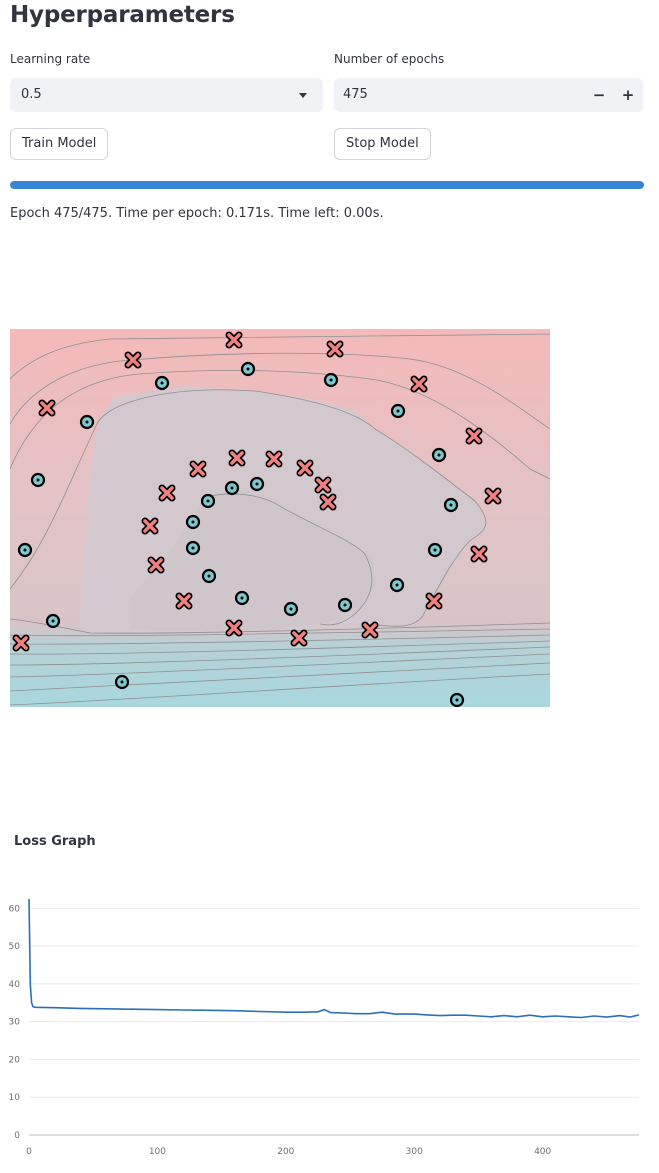 This screenshot has height=1173, width=659. I want to click on learning-rate-select: 0.5, so click(166, 95).